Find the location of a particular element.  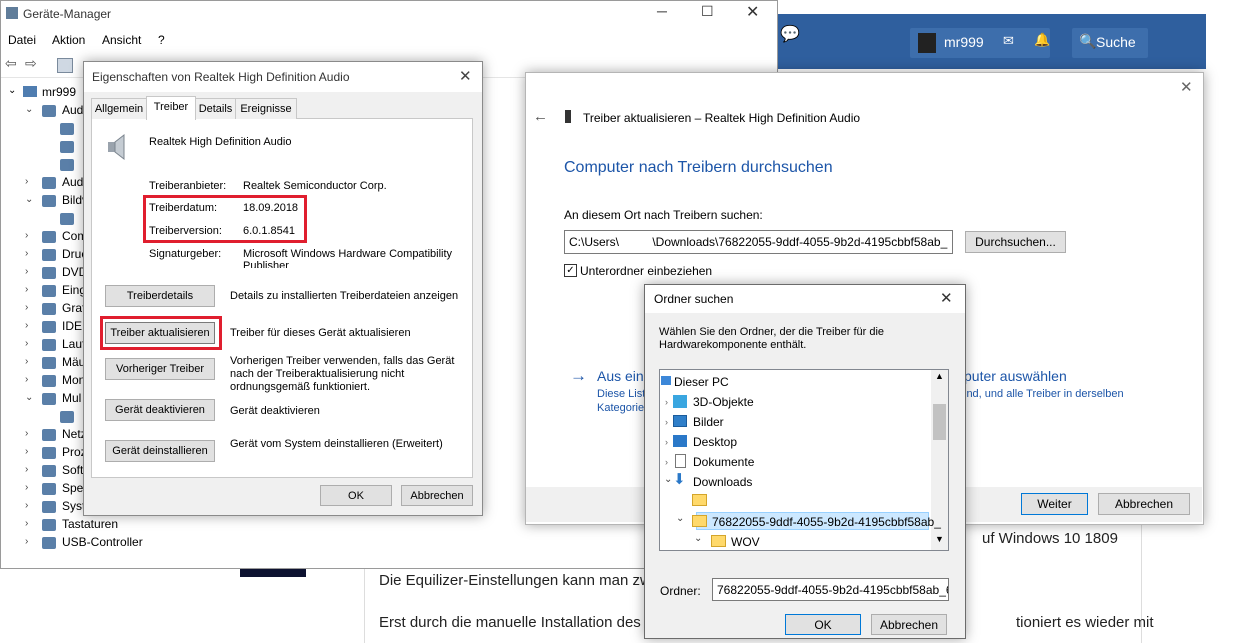

tree-item: Soft is located at coordinates (72, 470).